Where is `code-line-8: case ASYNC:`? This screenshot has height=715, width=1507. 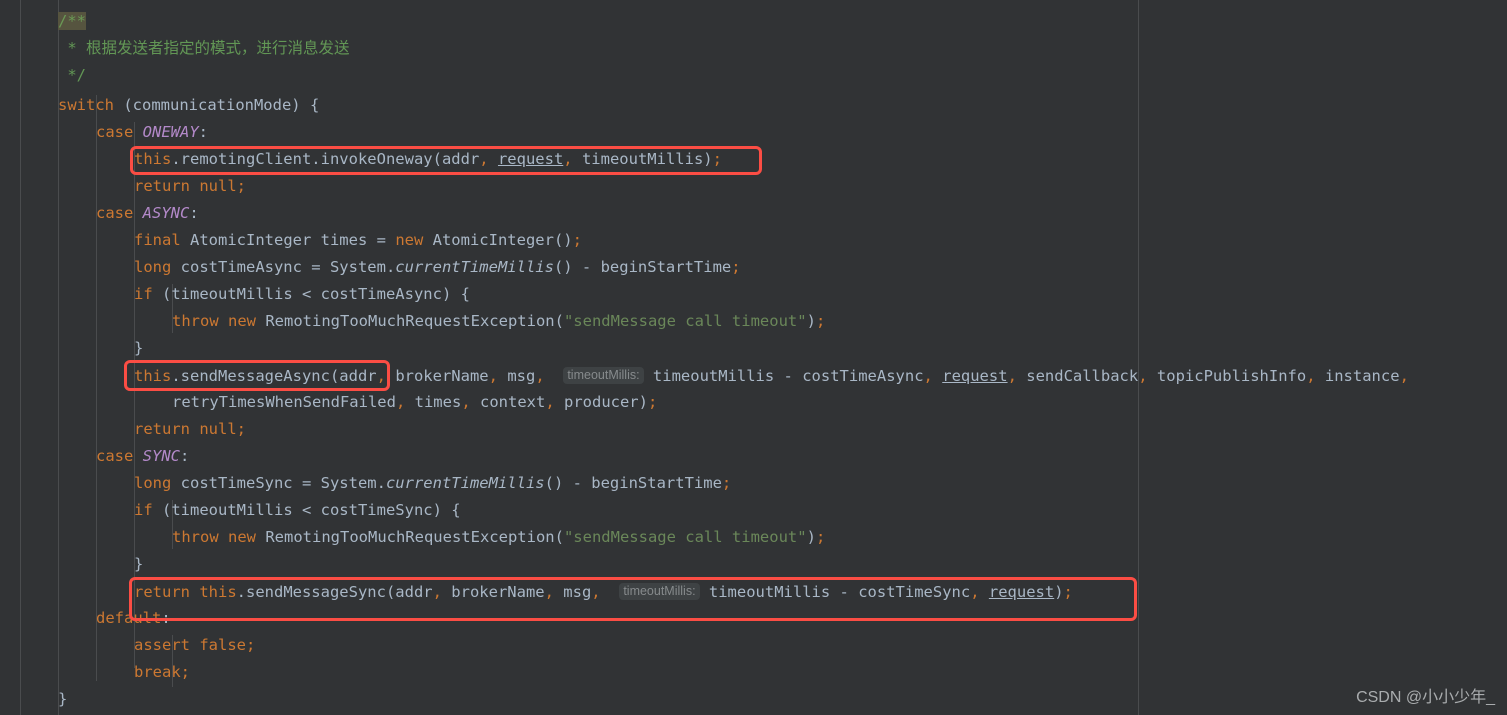
code-line-8: case ASYNC: is located at coordinates (147, 213).